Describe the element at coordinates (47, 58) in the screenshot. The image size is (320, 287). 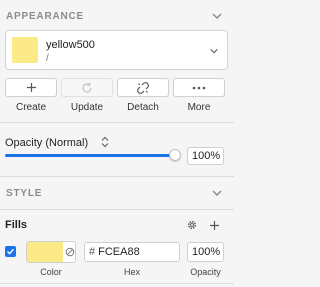
I see `style-folder: /` at that location.